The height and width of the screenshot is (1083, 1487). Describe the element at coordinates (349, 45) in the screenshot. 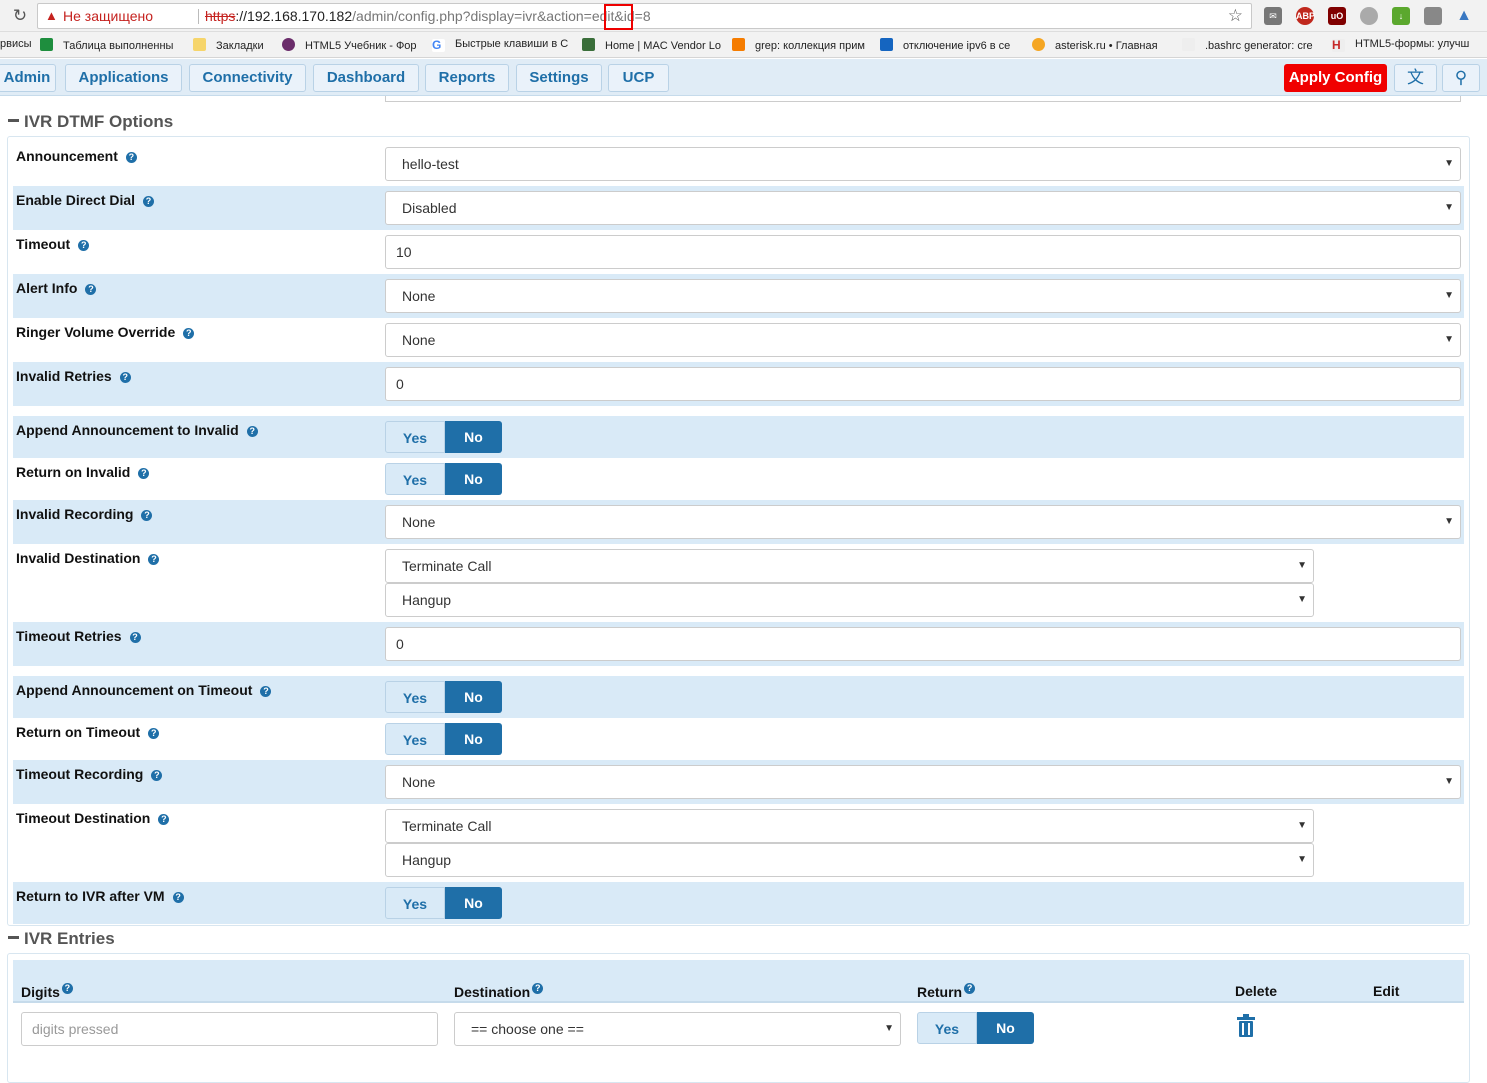

I see `bookmark-item: HTML5 Учебник - Фор` at that location.